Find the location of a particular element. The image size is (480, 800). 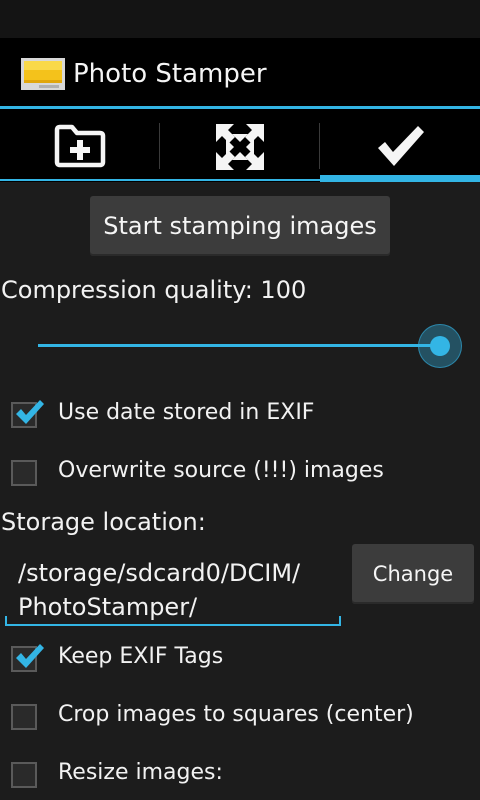

storage-path-underline is located at coordinates (173, 625).